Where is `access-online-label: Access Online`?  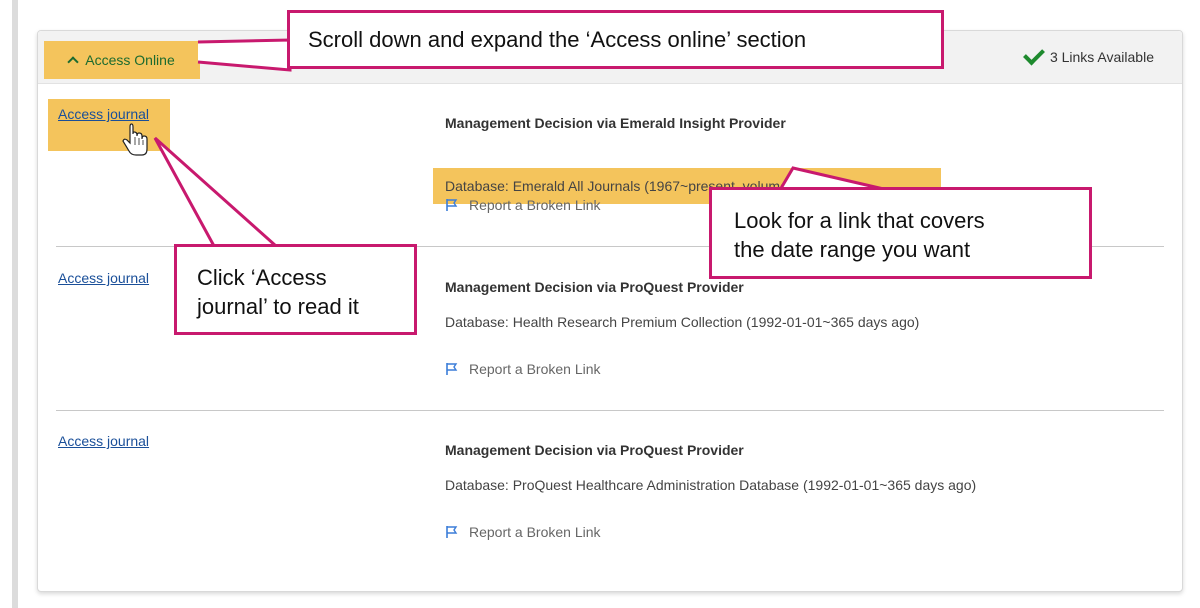
access-online-label: Access Online is located at coordinates (130, 60).